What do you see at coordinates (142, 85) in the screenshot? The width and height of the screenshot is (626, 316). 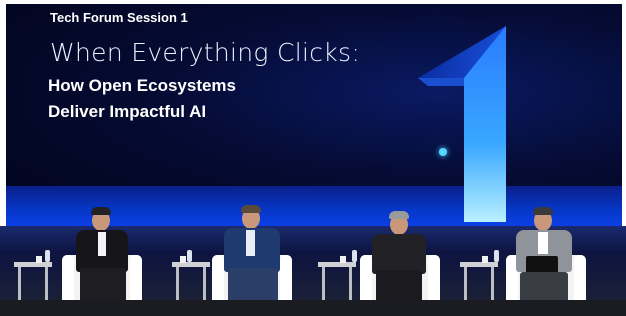 I see `subline-1: How Open Ecosystems` at bounding box center [142, 85].